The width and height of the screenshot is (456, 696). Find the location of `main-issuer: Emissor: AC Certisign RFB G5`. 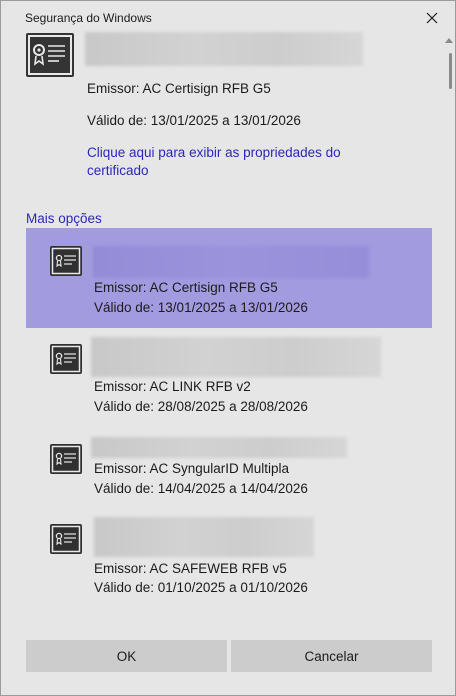

main-issuer: Emissor: AC Certisign RFB G5 is located at coordinates (179, 88).